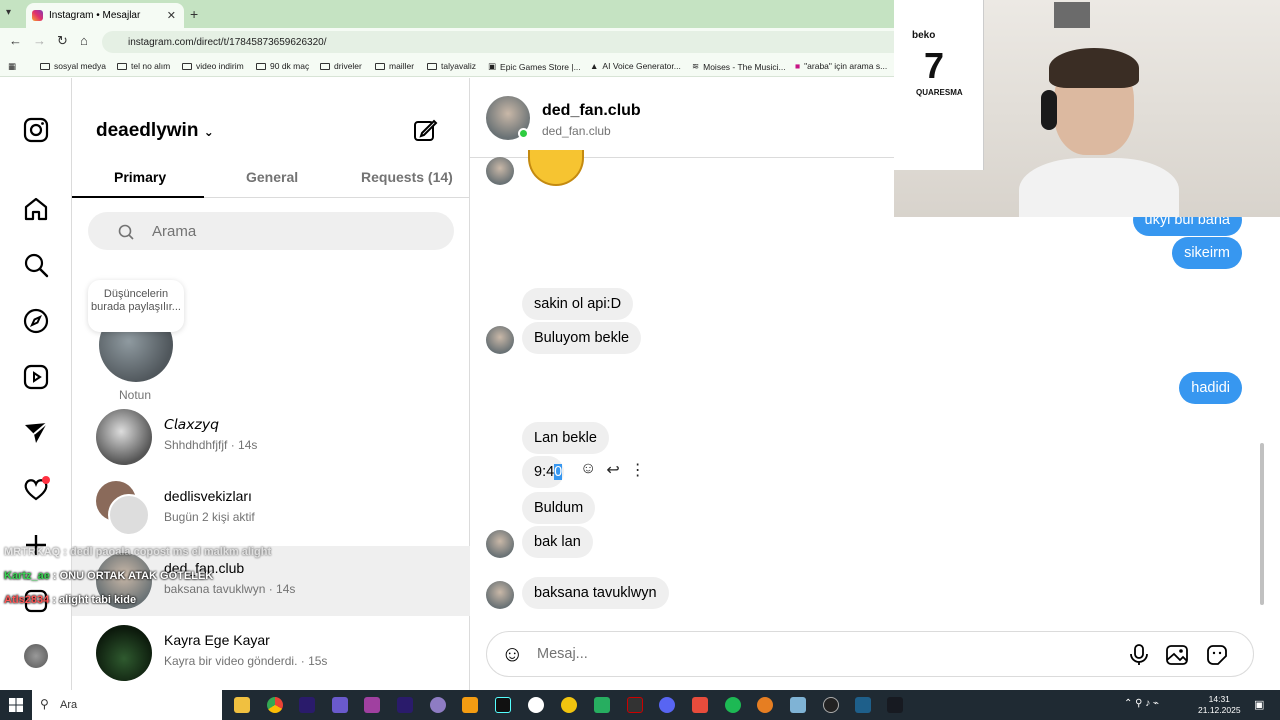  What do you see at coordinates (307, 705) in the screenshot?
I see `after-effects-icon` at bounding box center [307, 705].